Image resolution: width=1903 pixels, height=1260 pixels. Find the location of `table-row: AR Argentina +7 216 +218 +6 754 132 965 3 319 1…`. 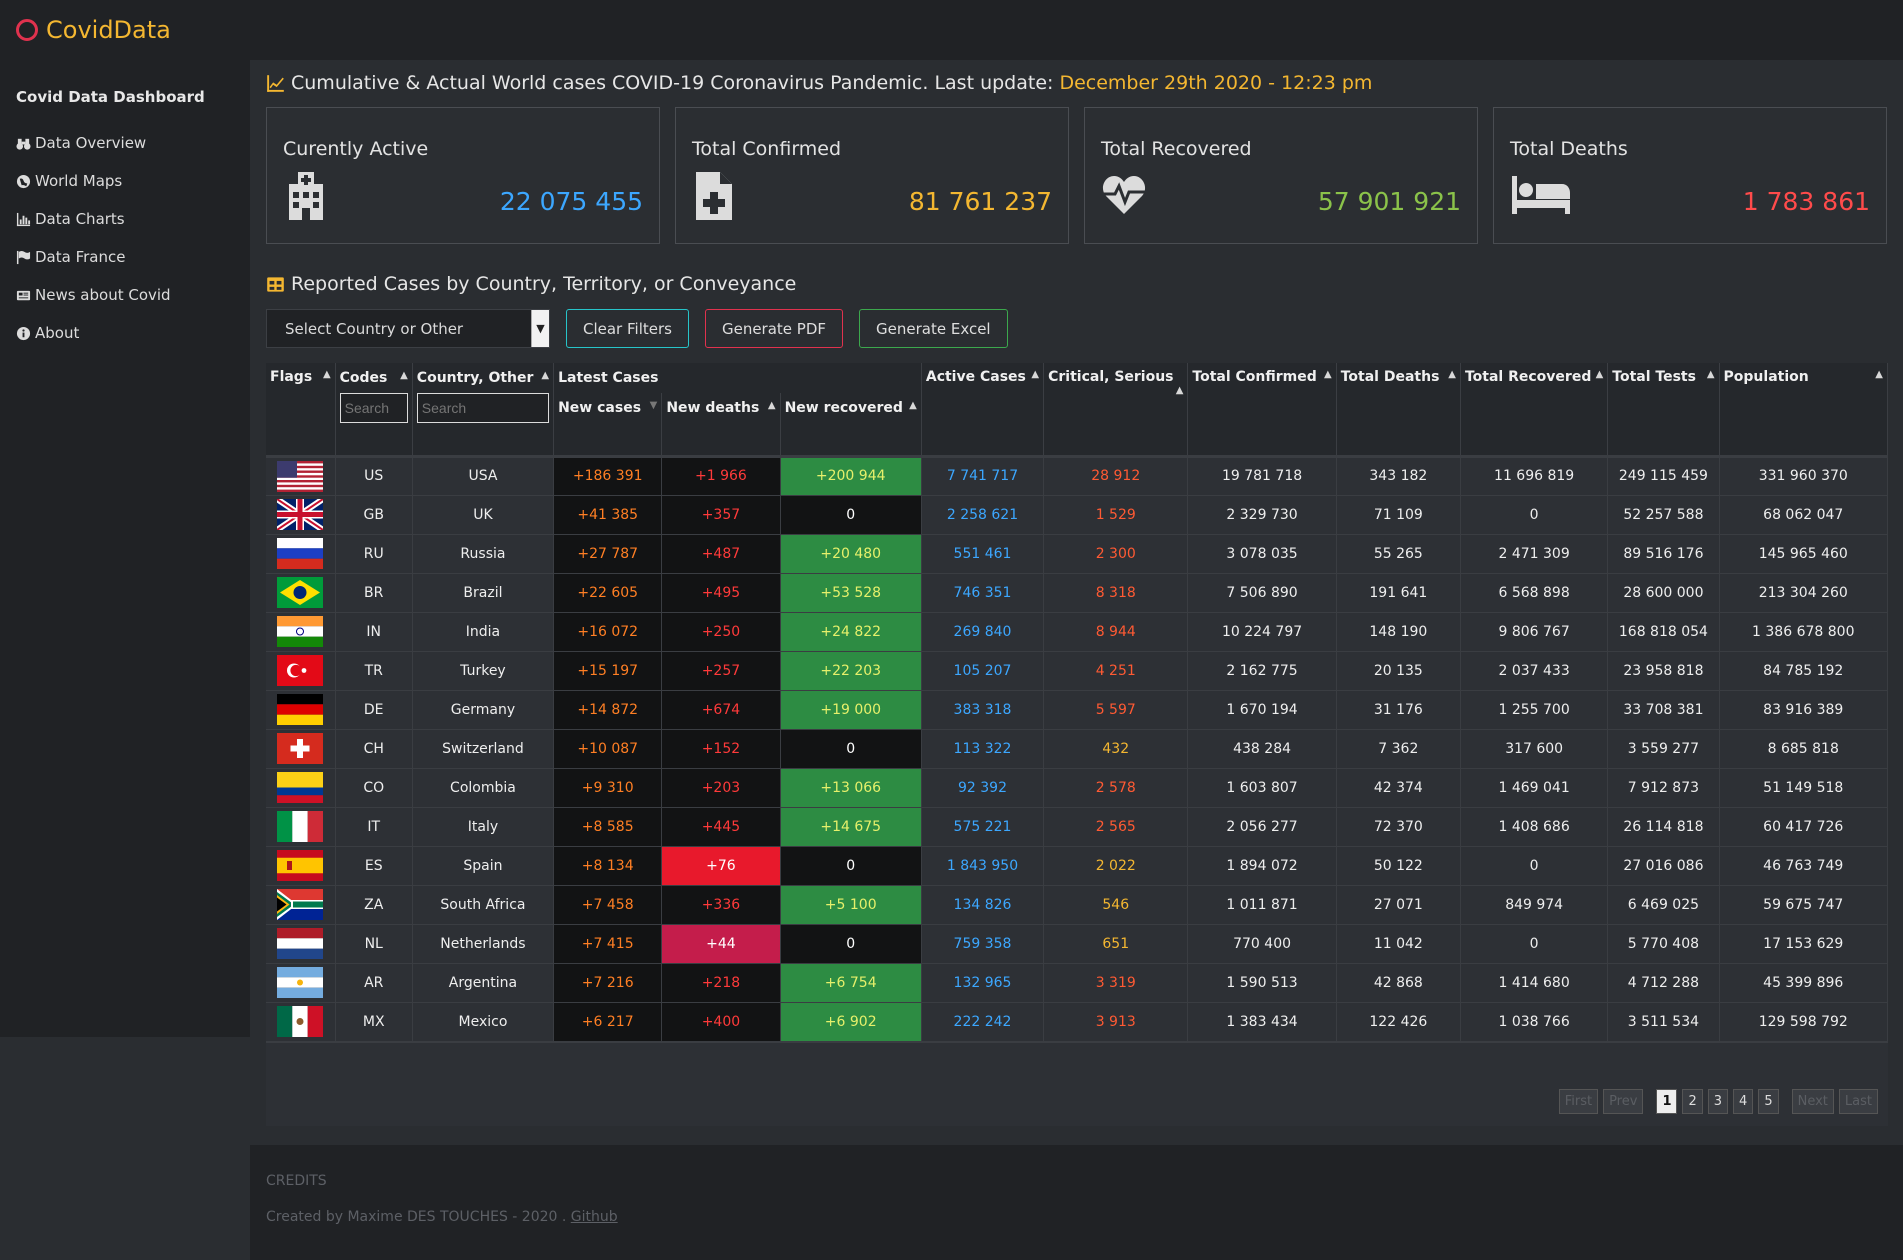

table-row: AR Argentina +7 216 +218 +6 754 132 965 3 319 1… is located at coordinates (1077, 983).